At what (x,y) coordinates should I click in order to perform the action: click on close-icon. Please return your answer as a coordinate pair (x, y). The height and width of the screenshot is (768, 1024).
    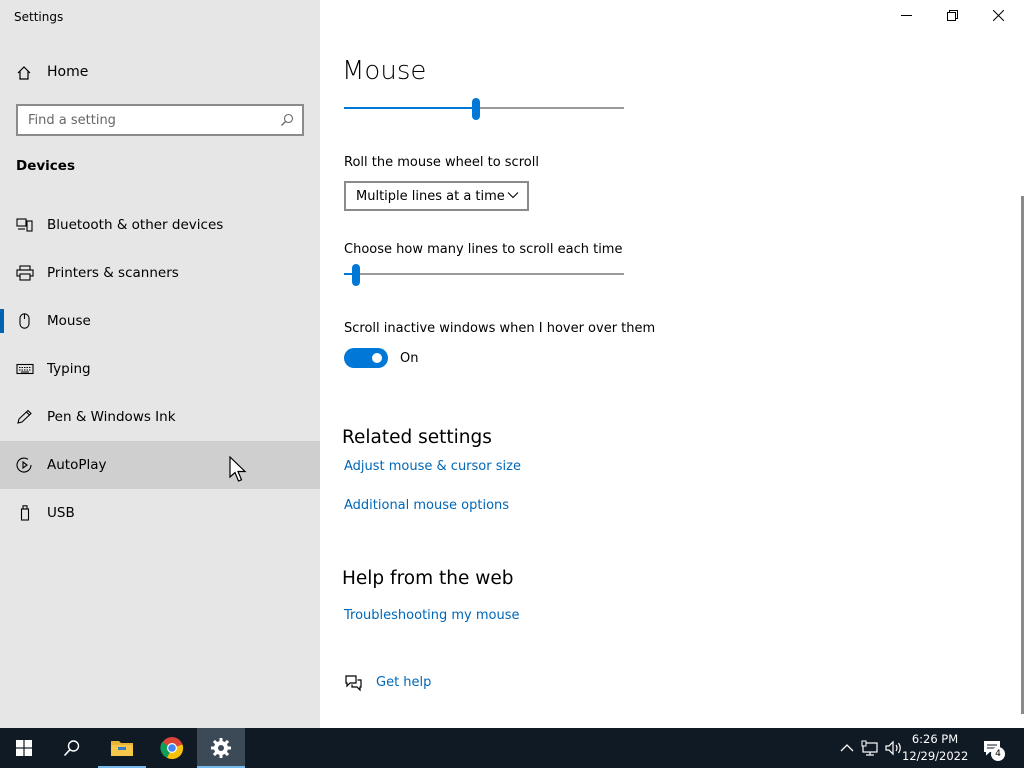
    Looking at the image, I should click on (998, 15).